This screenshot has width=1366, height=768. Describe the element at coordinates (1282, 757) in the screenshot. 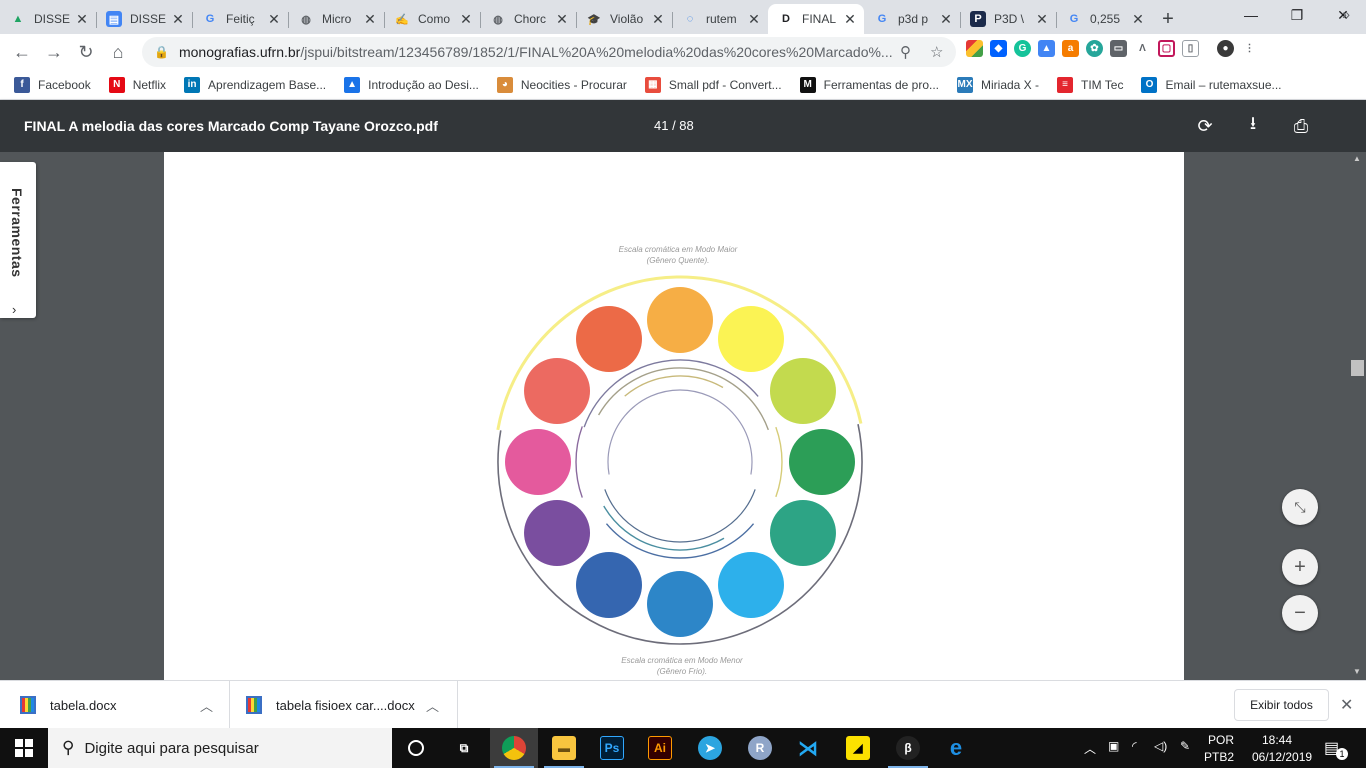

I see `clock-date: 06/12/2019` at that location.